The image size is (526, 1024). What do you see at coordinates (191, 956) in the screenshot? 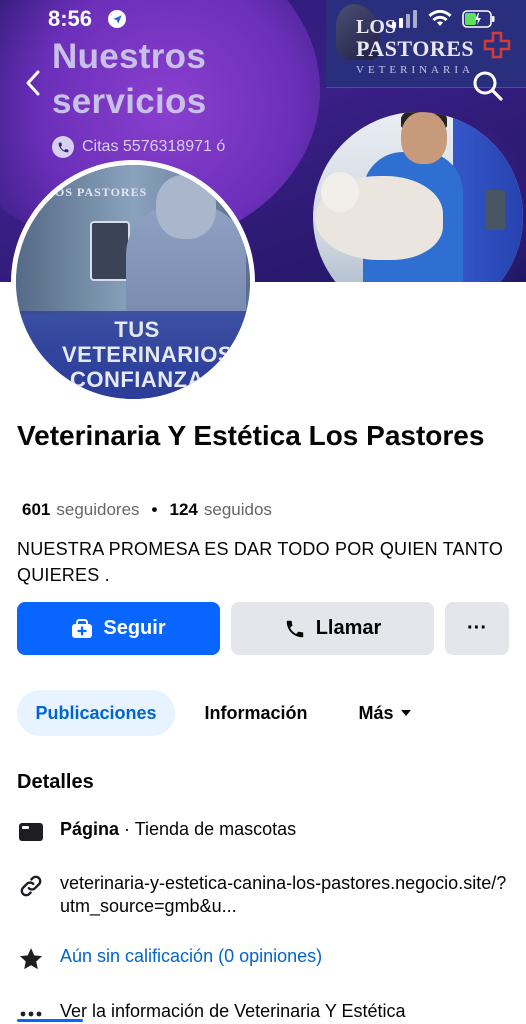
I see `rating-link: Aún sin calificación (0 opiniones)` at bounding box center [191, 956].